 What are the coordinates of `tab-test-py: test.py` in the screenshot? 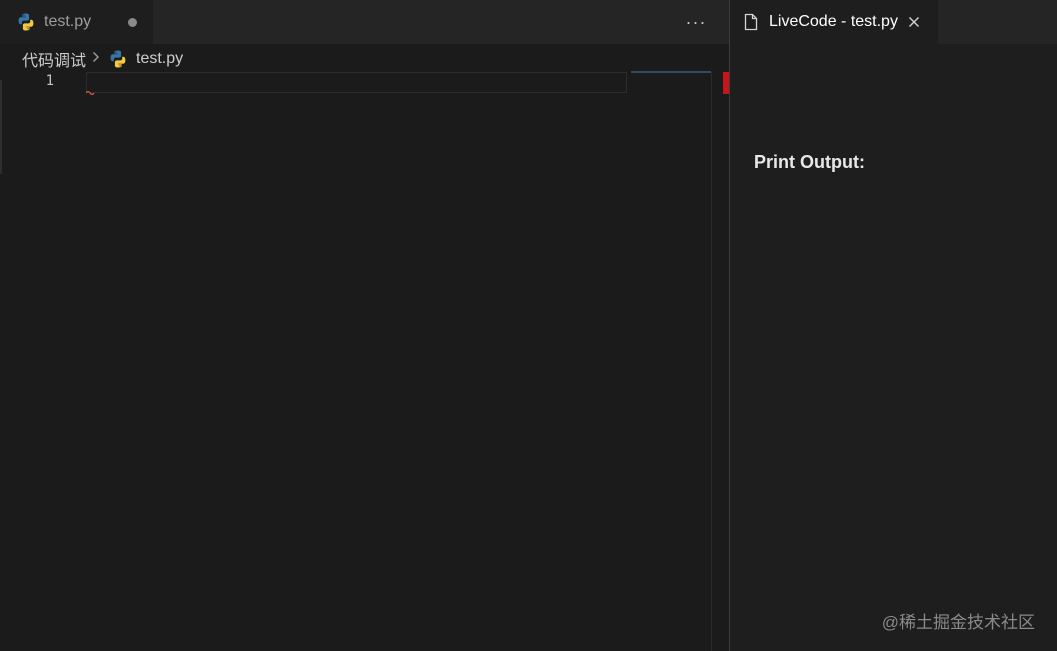 It's located at (76, 22).